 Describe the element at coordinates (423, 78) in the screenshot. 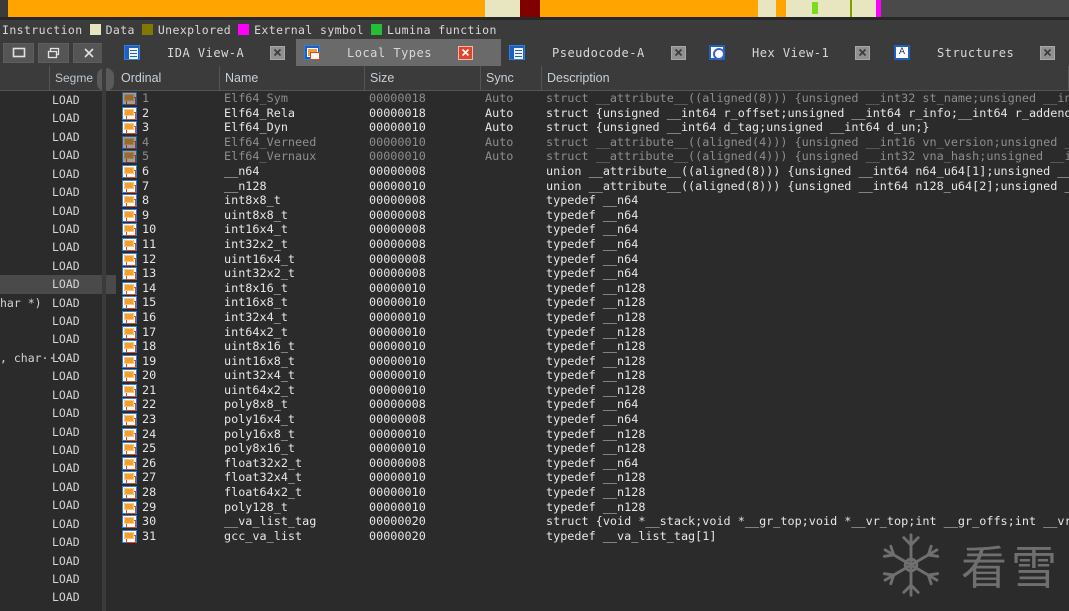

I see `column-header-size: Size` at that location.